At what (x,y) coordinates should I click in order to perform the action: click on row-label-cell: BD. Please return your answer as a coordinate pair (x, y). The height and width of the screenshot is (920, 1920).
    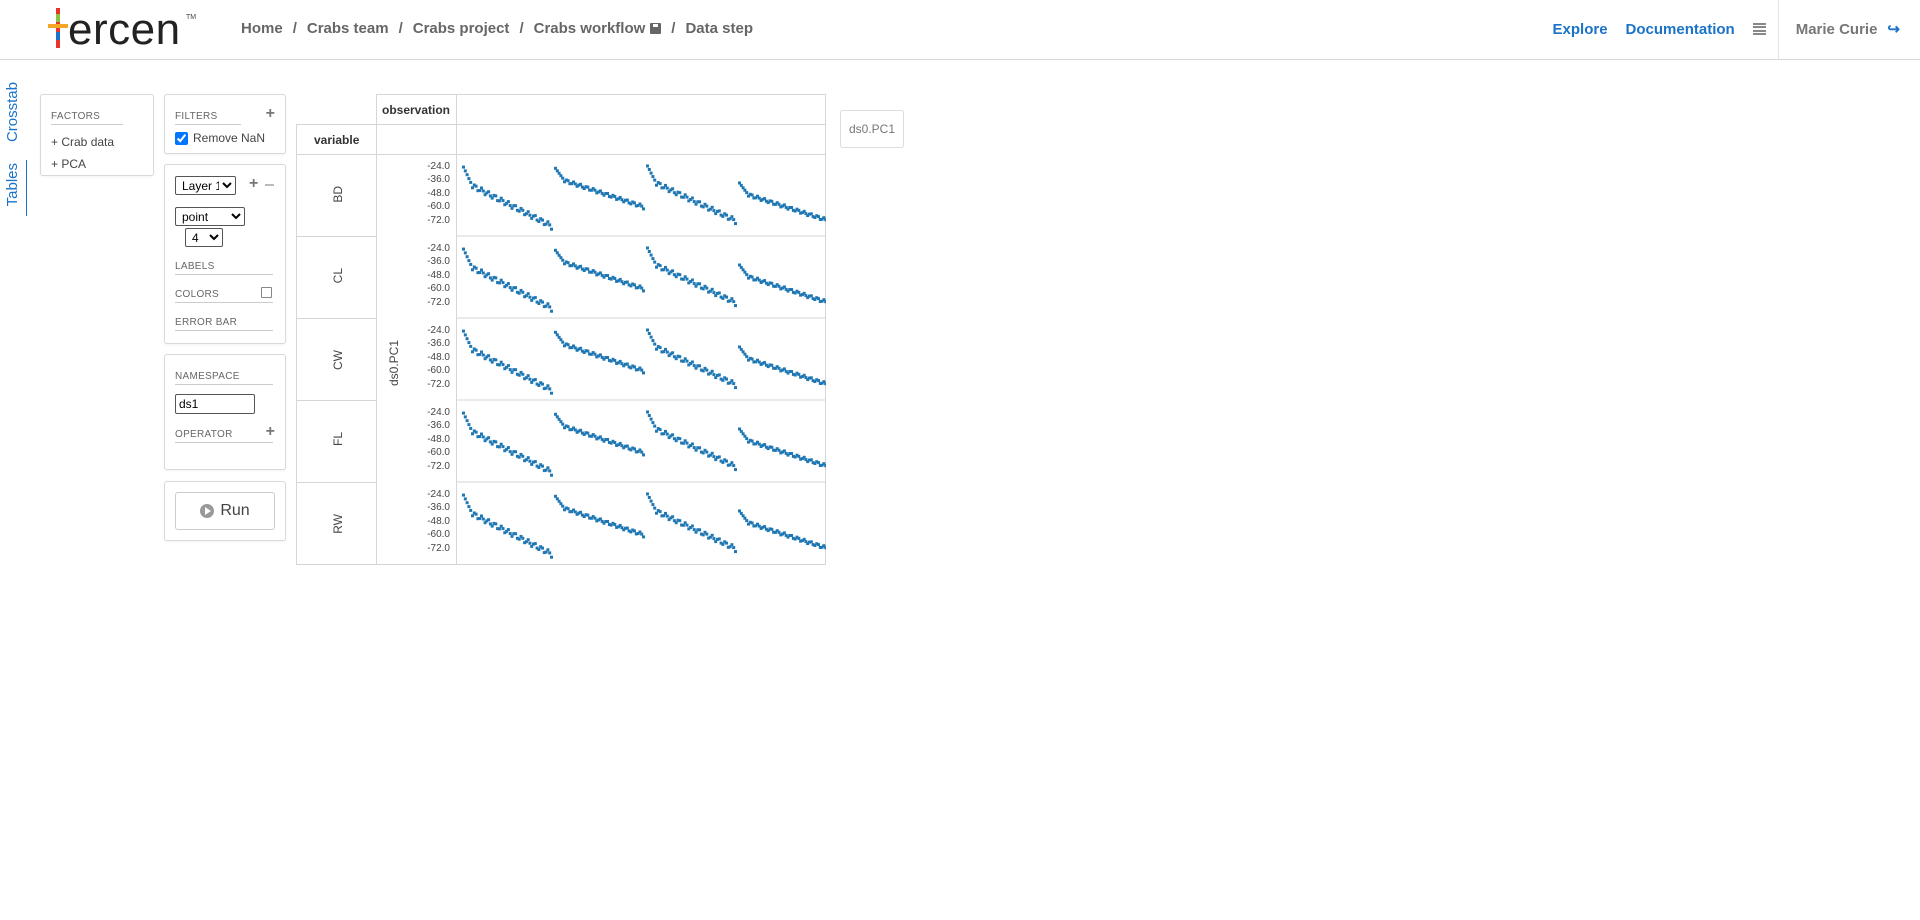
    Looking at the image, I should click on (336, 195).